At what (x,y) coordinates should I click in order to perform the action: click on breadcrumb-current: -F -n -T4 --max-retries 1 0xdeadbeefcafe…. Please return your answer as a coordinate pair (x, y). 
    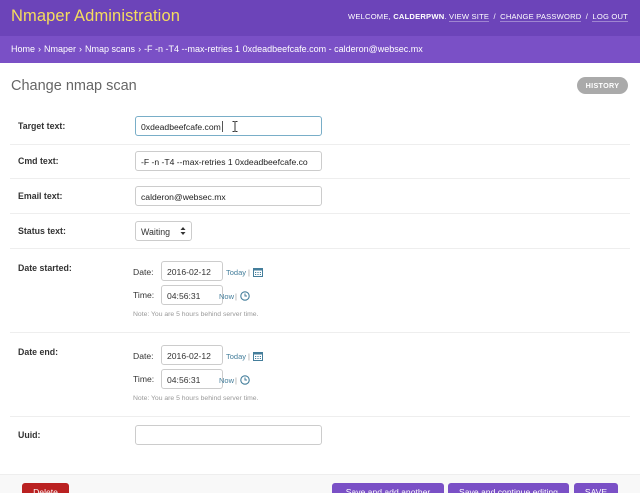
    Looking at the image, I should click on (283, 49).